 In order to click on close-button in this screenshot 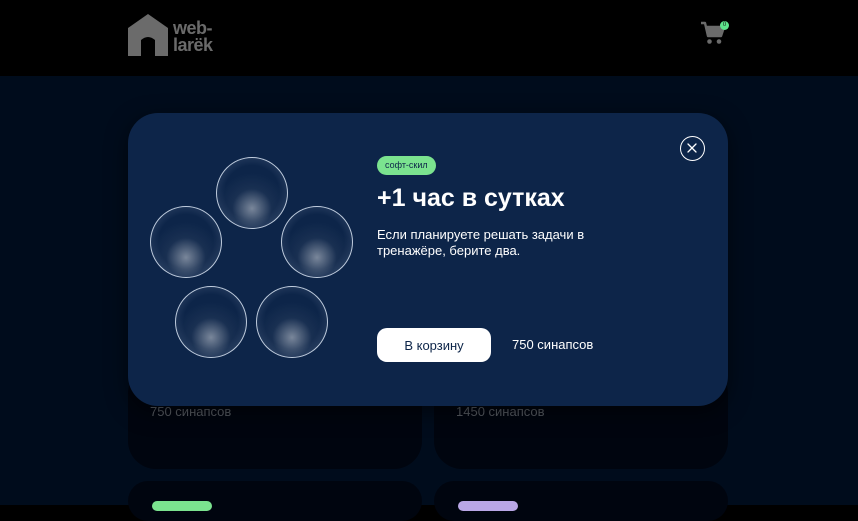, I will do `click(692, 148)`.